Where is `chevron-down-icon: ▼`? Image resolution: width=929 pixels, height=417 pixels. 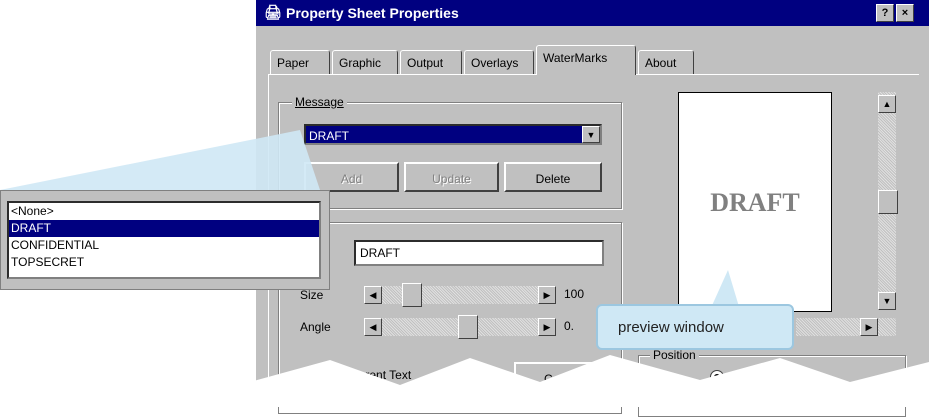
chevron-down-icon: ▼ is located at coordinates (591, 134).